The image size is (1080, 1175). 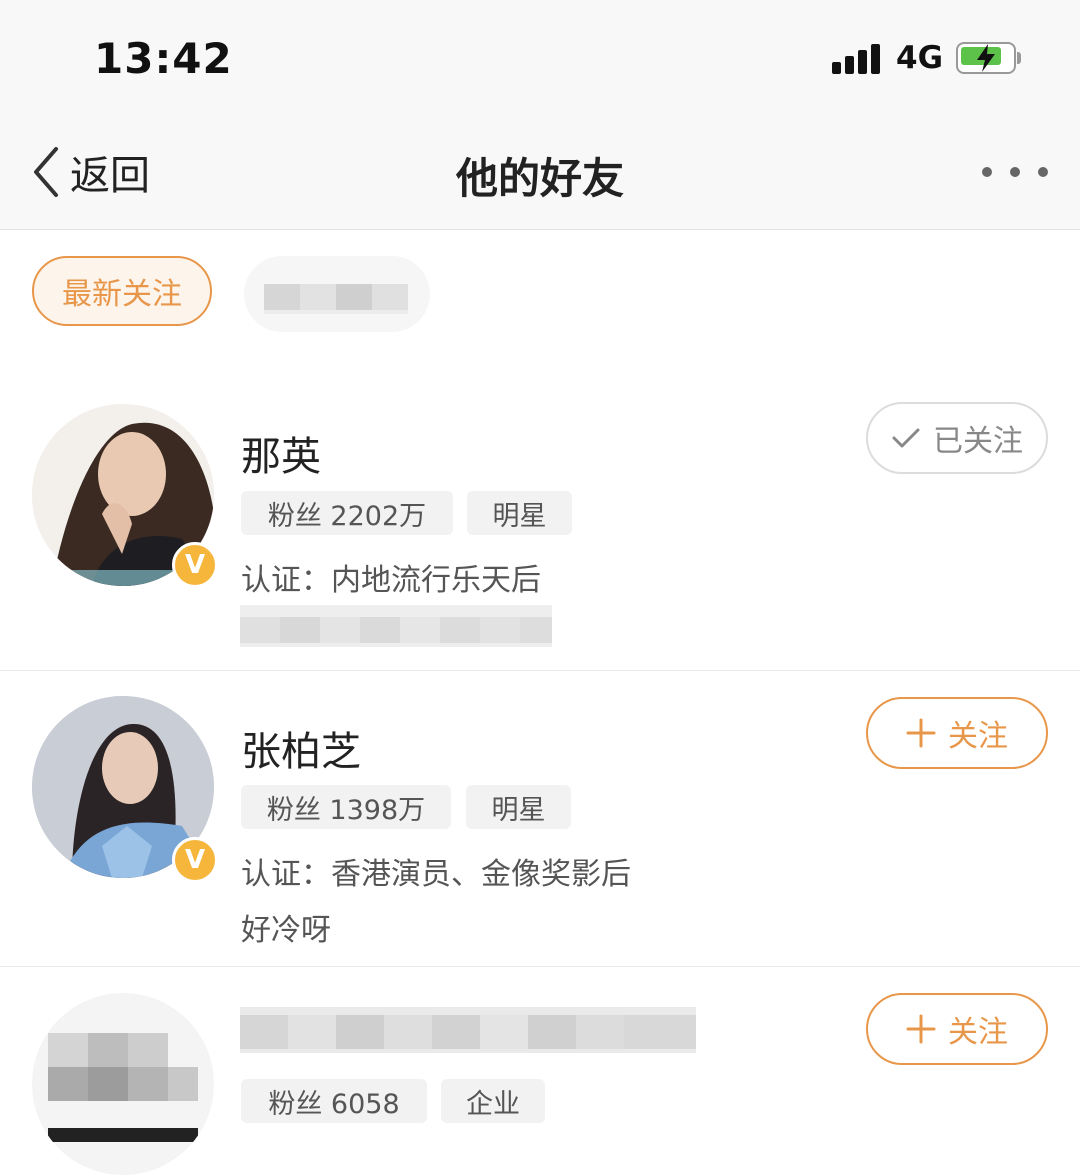 I want to click on verification-text: 认证：香港演员、金像奖影后, so click(x=436, y=874).